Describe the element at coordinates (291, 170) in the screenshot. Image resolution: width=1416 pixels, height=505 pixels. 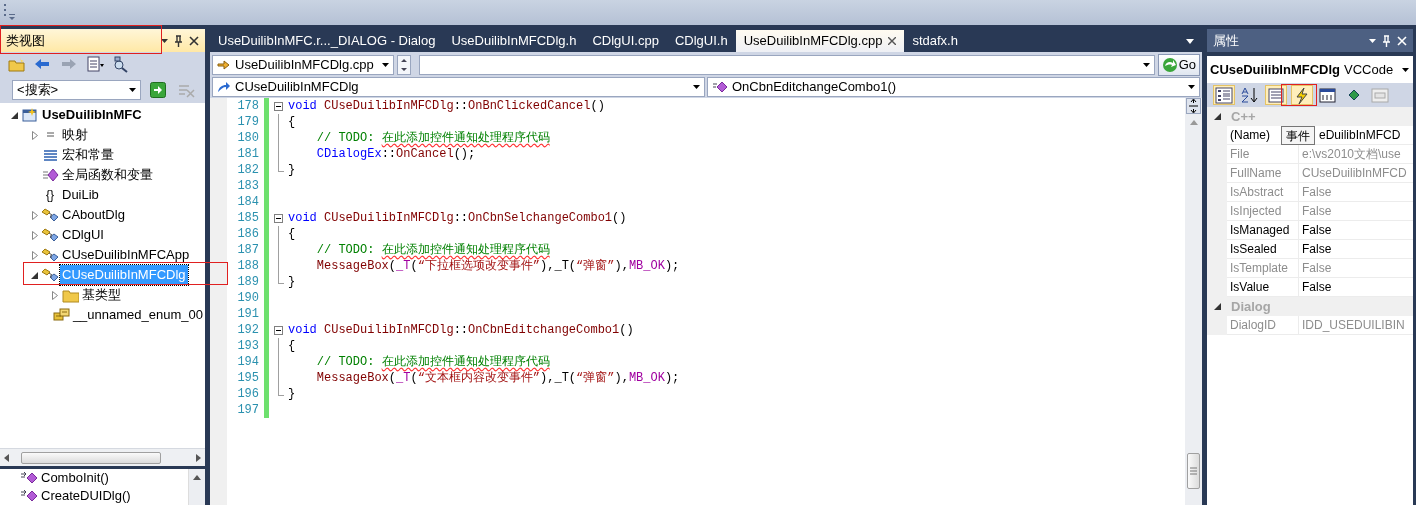
I see `code-line: }` at that location.